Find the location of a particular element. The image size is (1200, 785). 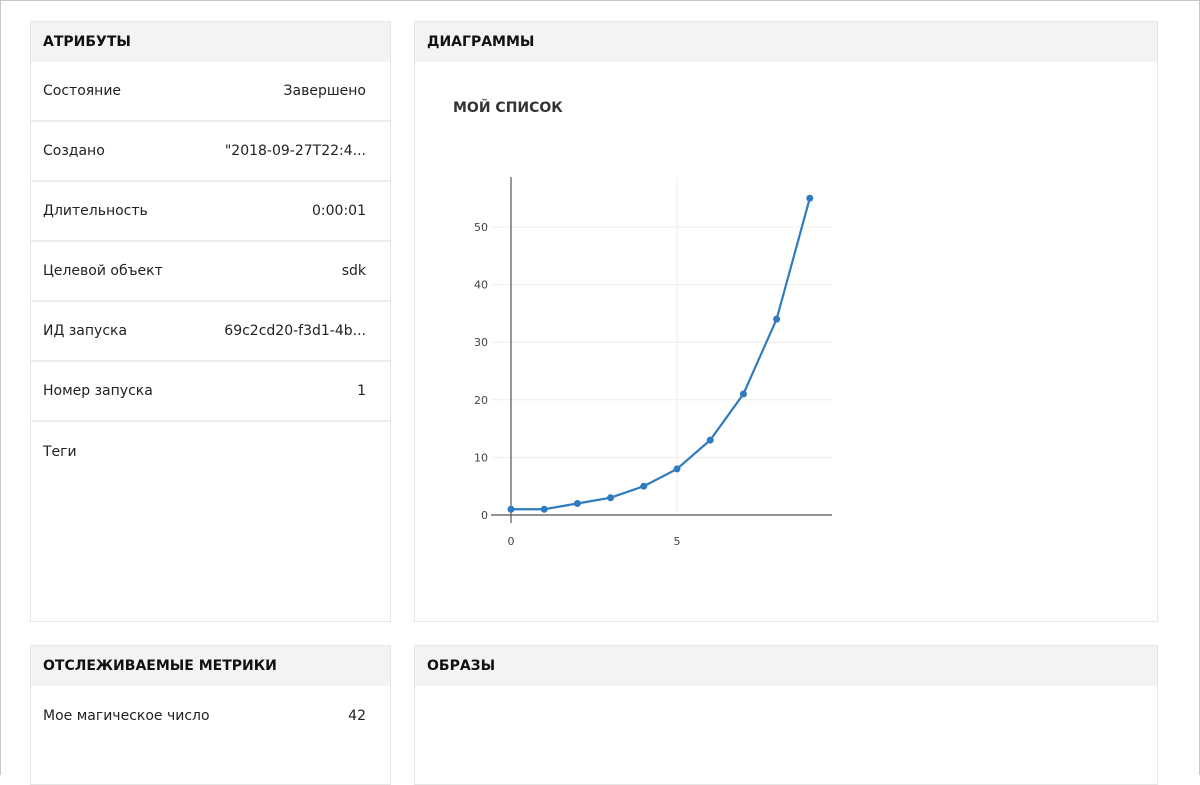

metric-value: 42 is located at coordinates (357, 716).